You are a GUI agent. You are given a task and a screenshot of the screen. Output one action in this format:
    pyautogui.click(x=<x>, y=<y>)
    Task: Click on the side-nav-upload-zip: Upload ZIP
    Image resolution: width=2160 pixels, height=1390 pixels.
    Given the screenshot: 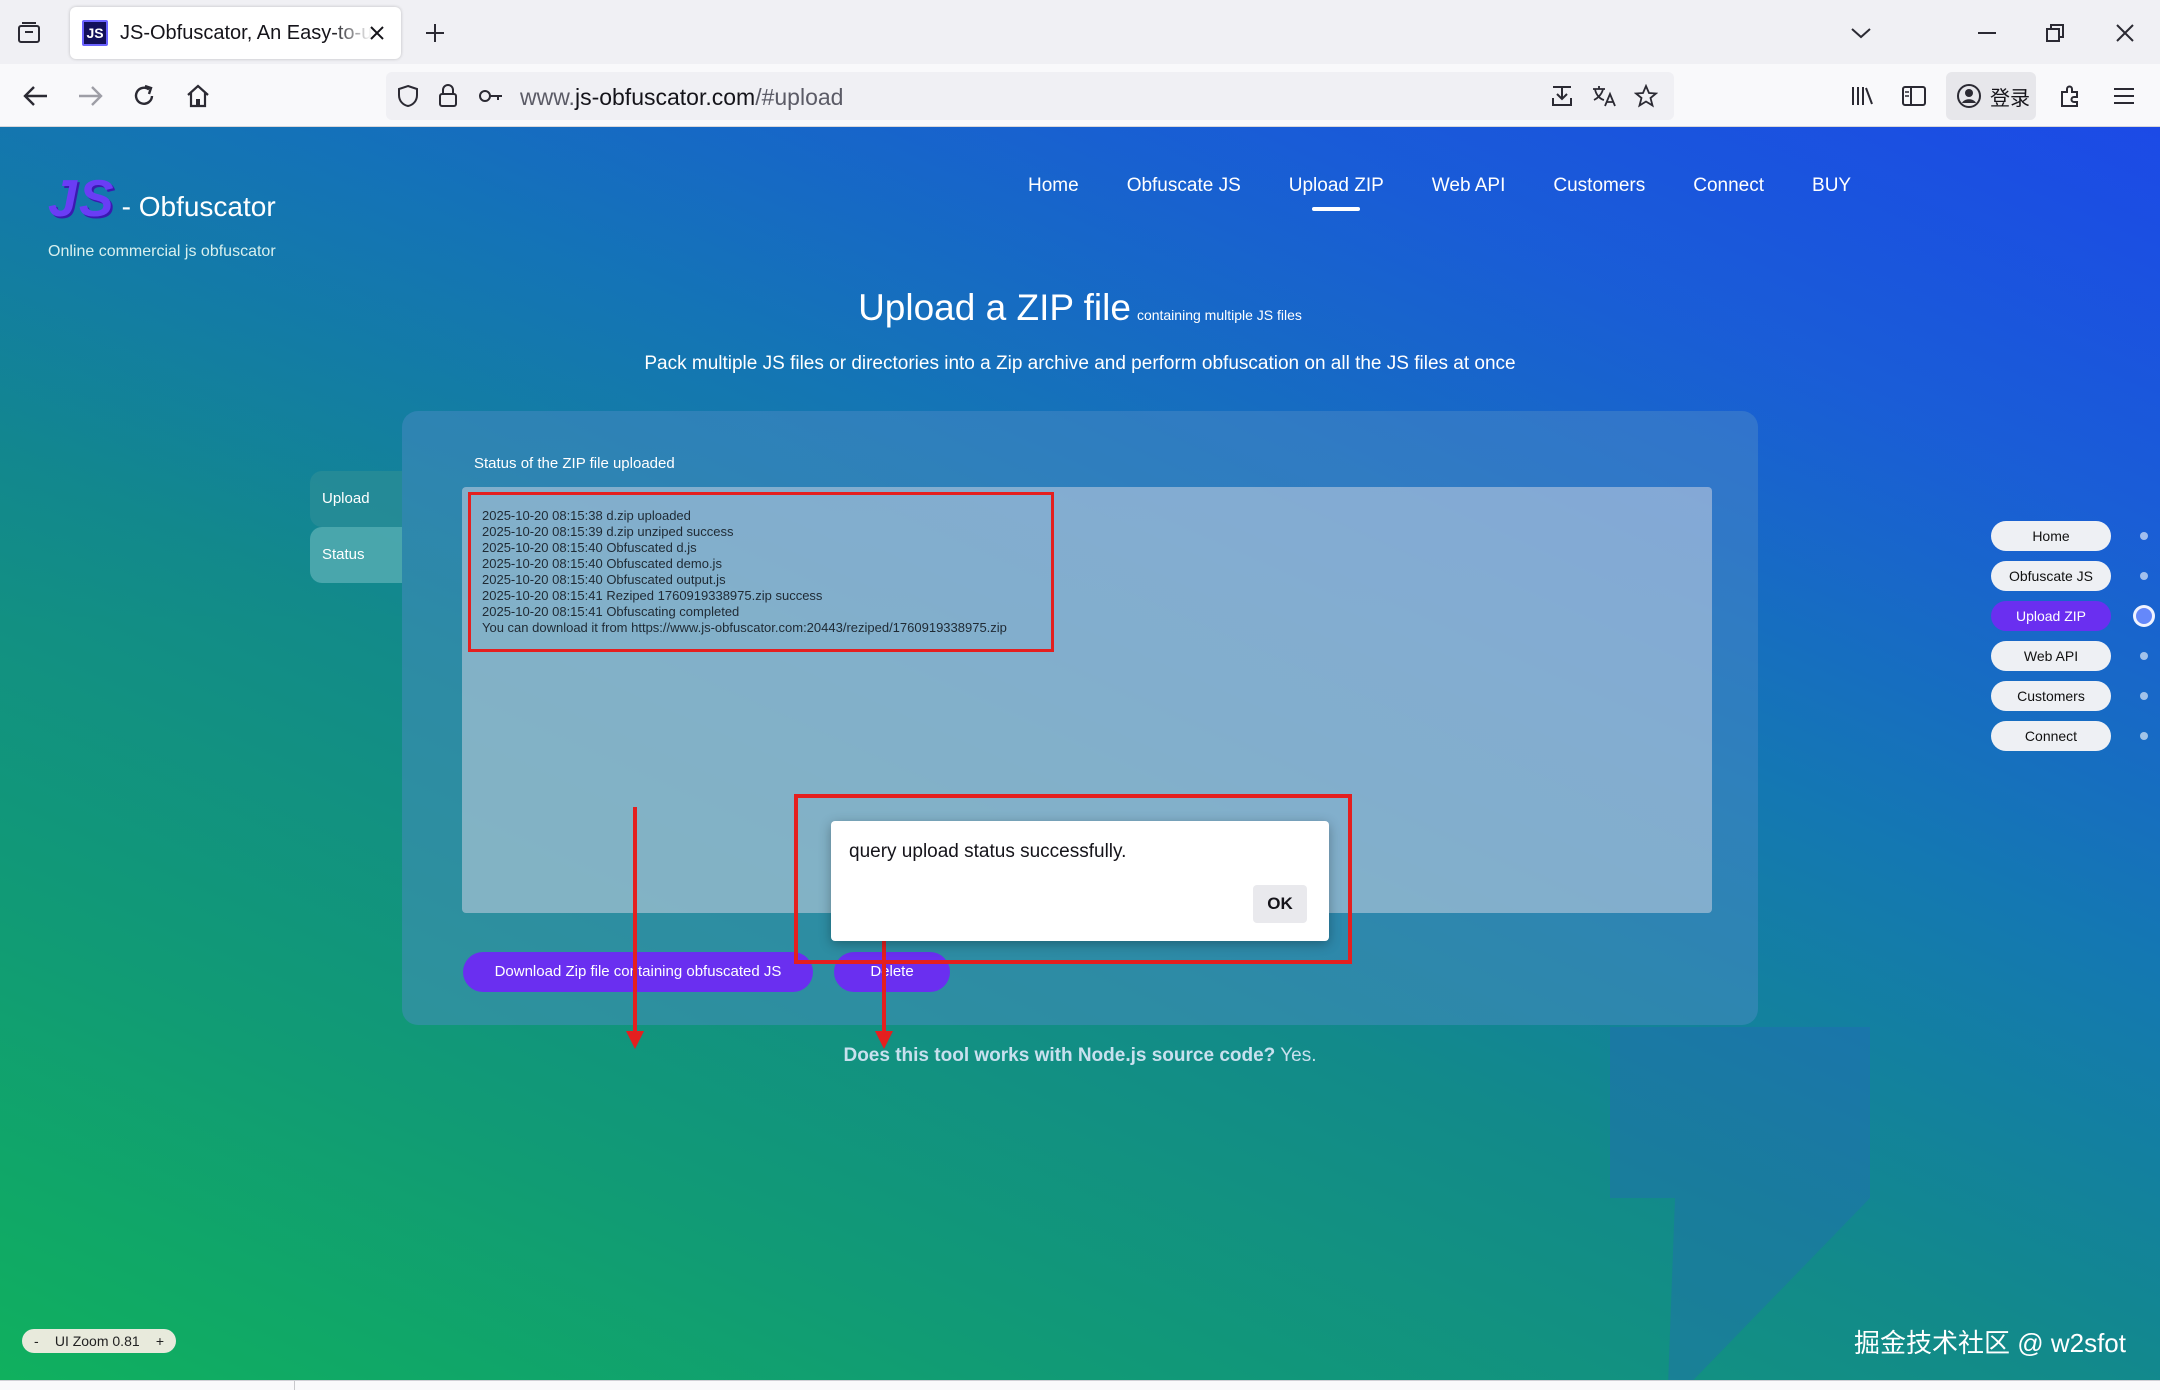 What is the action you would take?
    pyautogui.click(x=2073, y=616)
    